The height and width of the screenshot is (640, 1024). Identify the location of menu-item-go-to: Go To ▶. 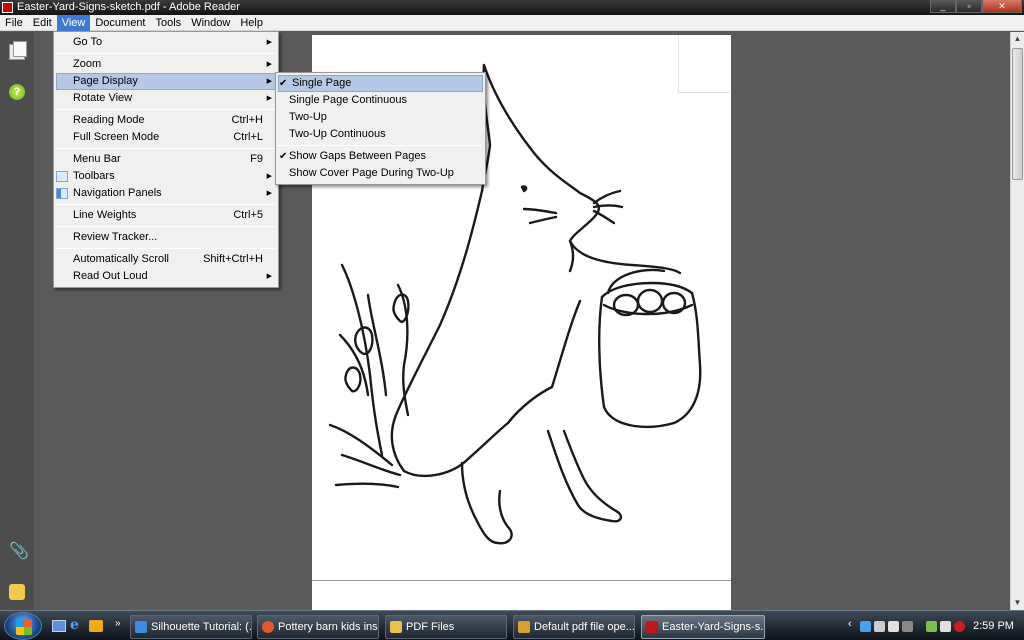
(166, 42).